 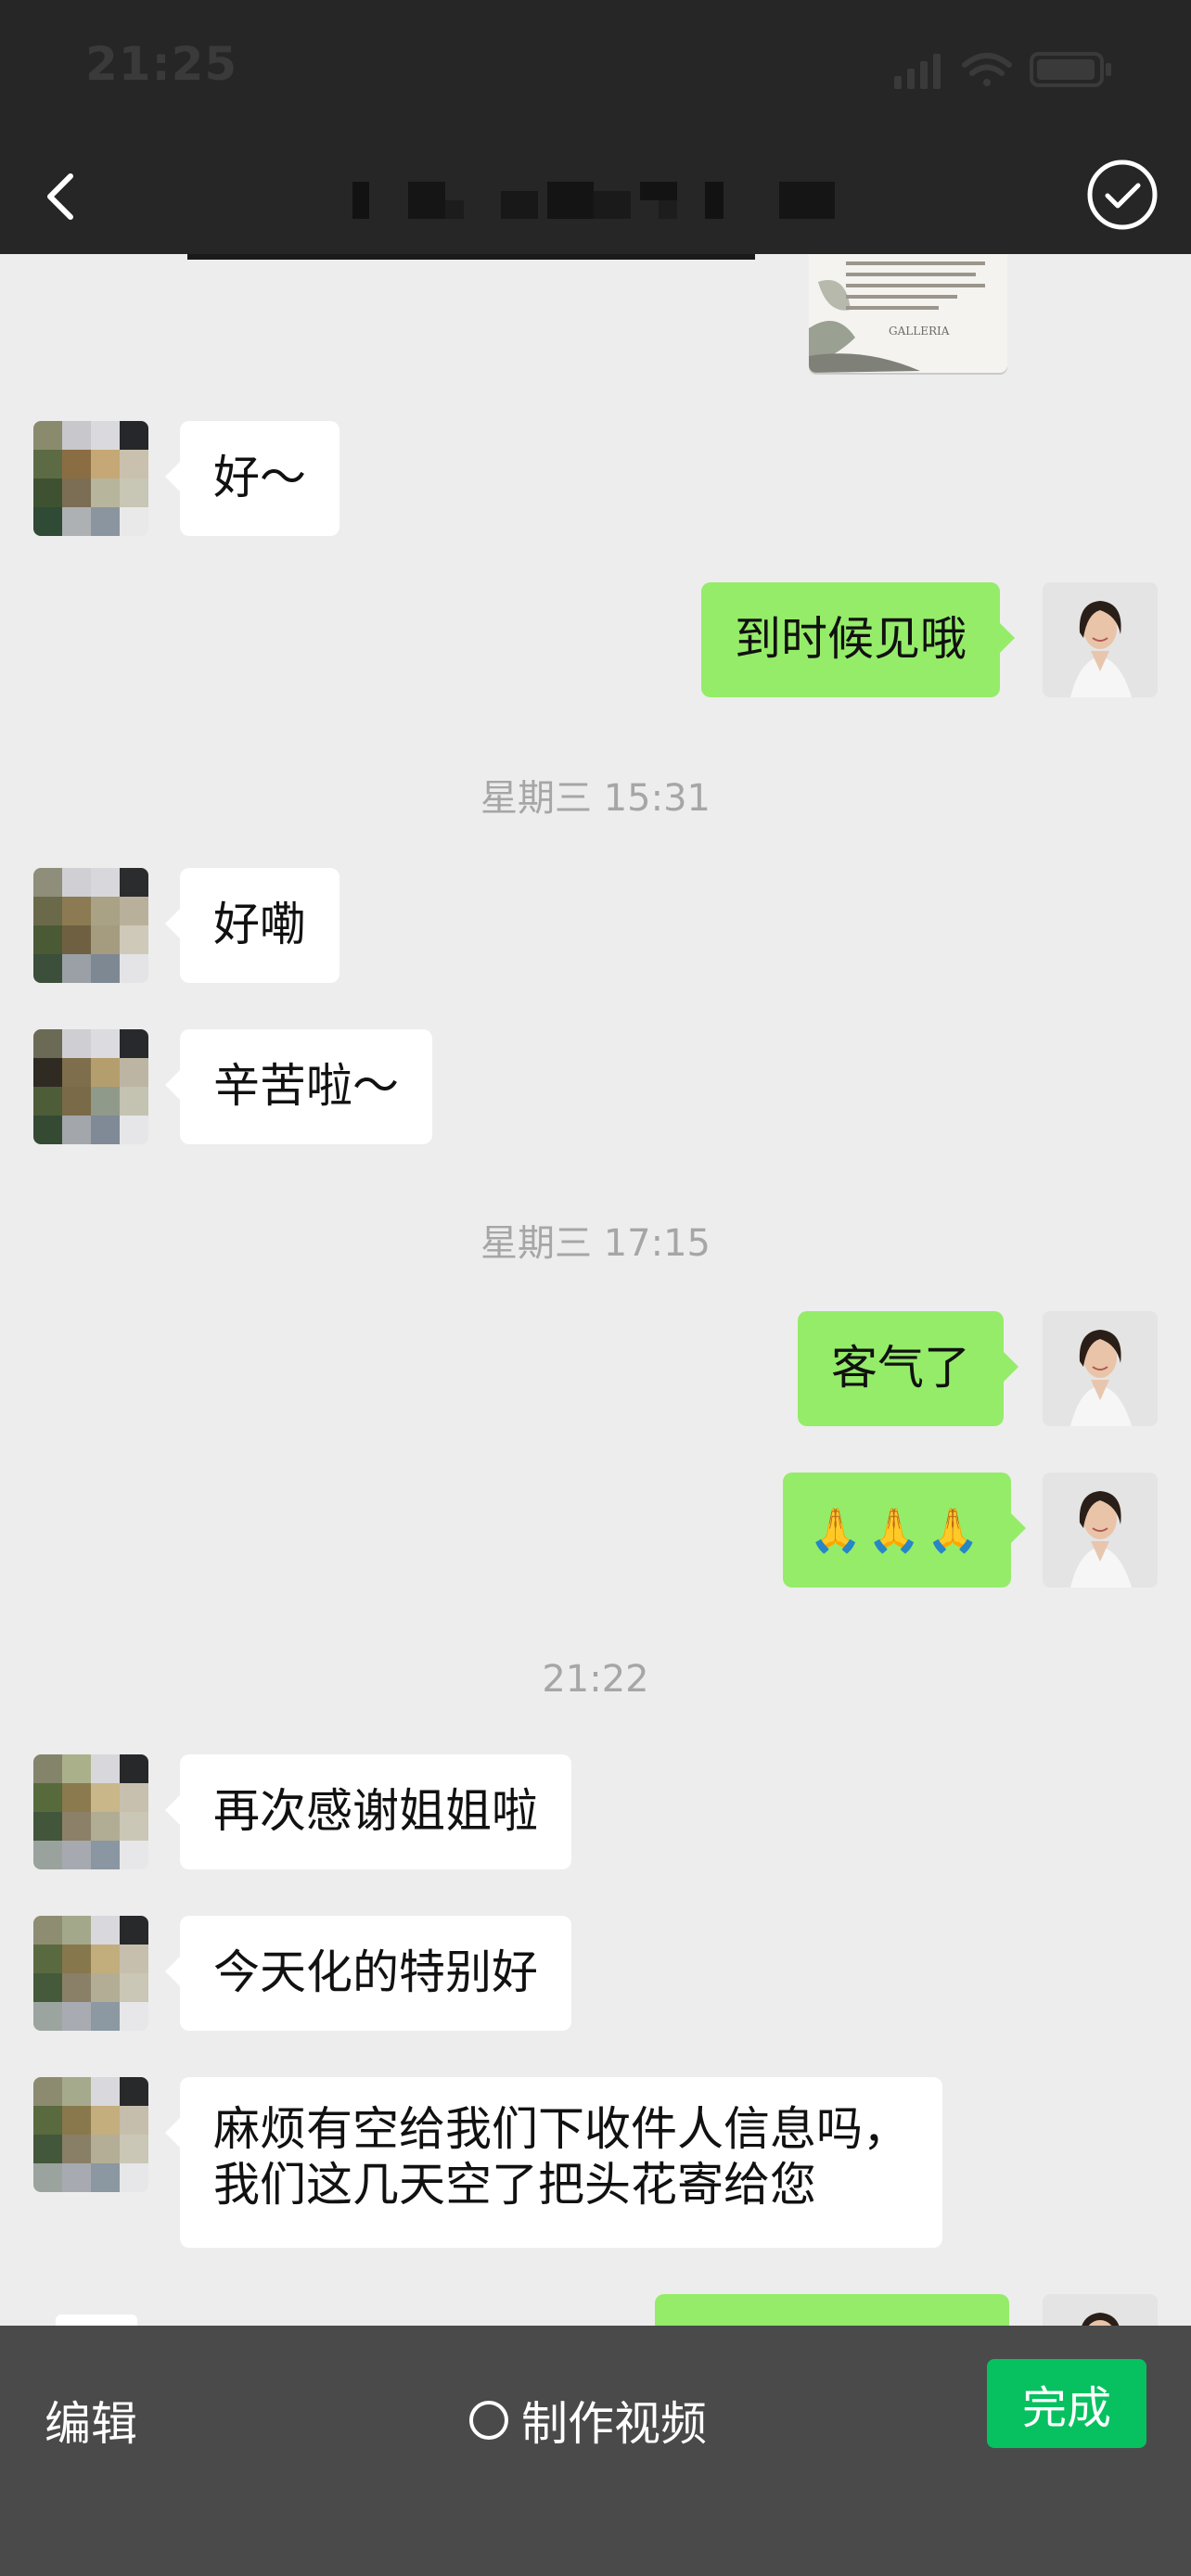 What do you see at coordinates (919, 331) in the screenshot?
I see `image-card-brand: GALLERIA` at bounding box center [919, 331].